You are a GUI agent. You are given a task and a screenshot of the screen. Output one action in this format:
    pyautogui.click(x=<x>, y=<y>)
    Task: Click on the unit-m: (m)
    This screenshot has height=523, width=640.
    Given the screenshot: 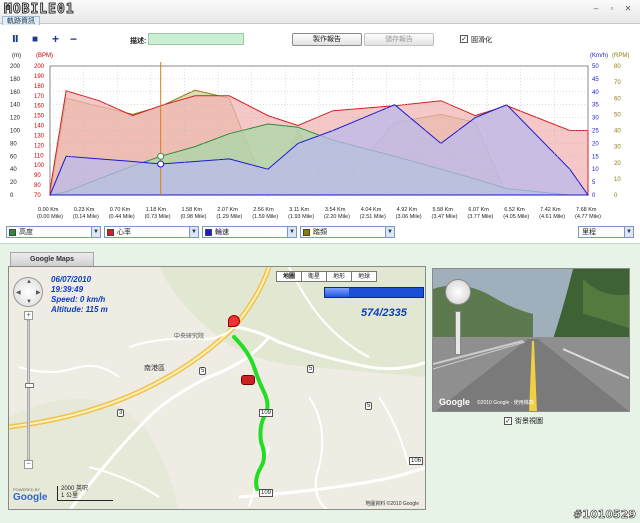 What is the action you would take?
    pyautogui.click(x=16, y=56)
    